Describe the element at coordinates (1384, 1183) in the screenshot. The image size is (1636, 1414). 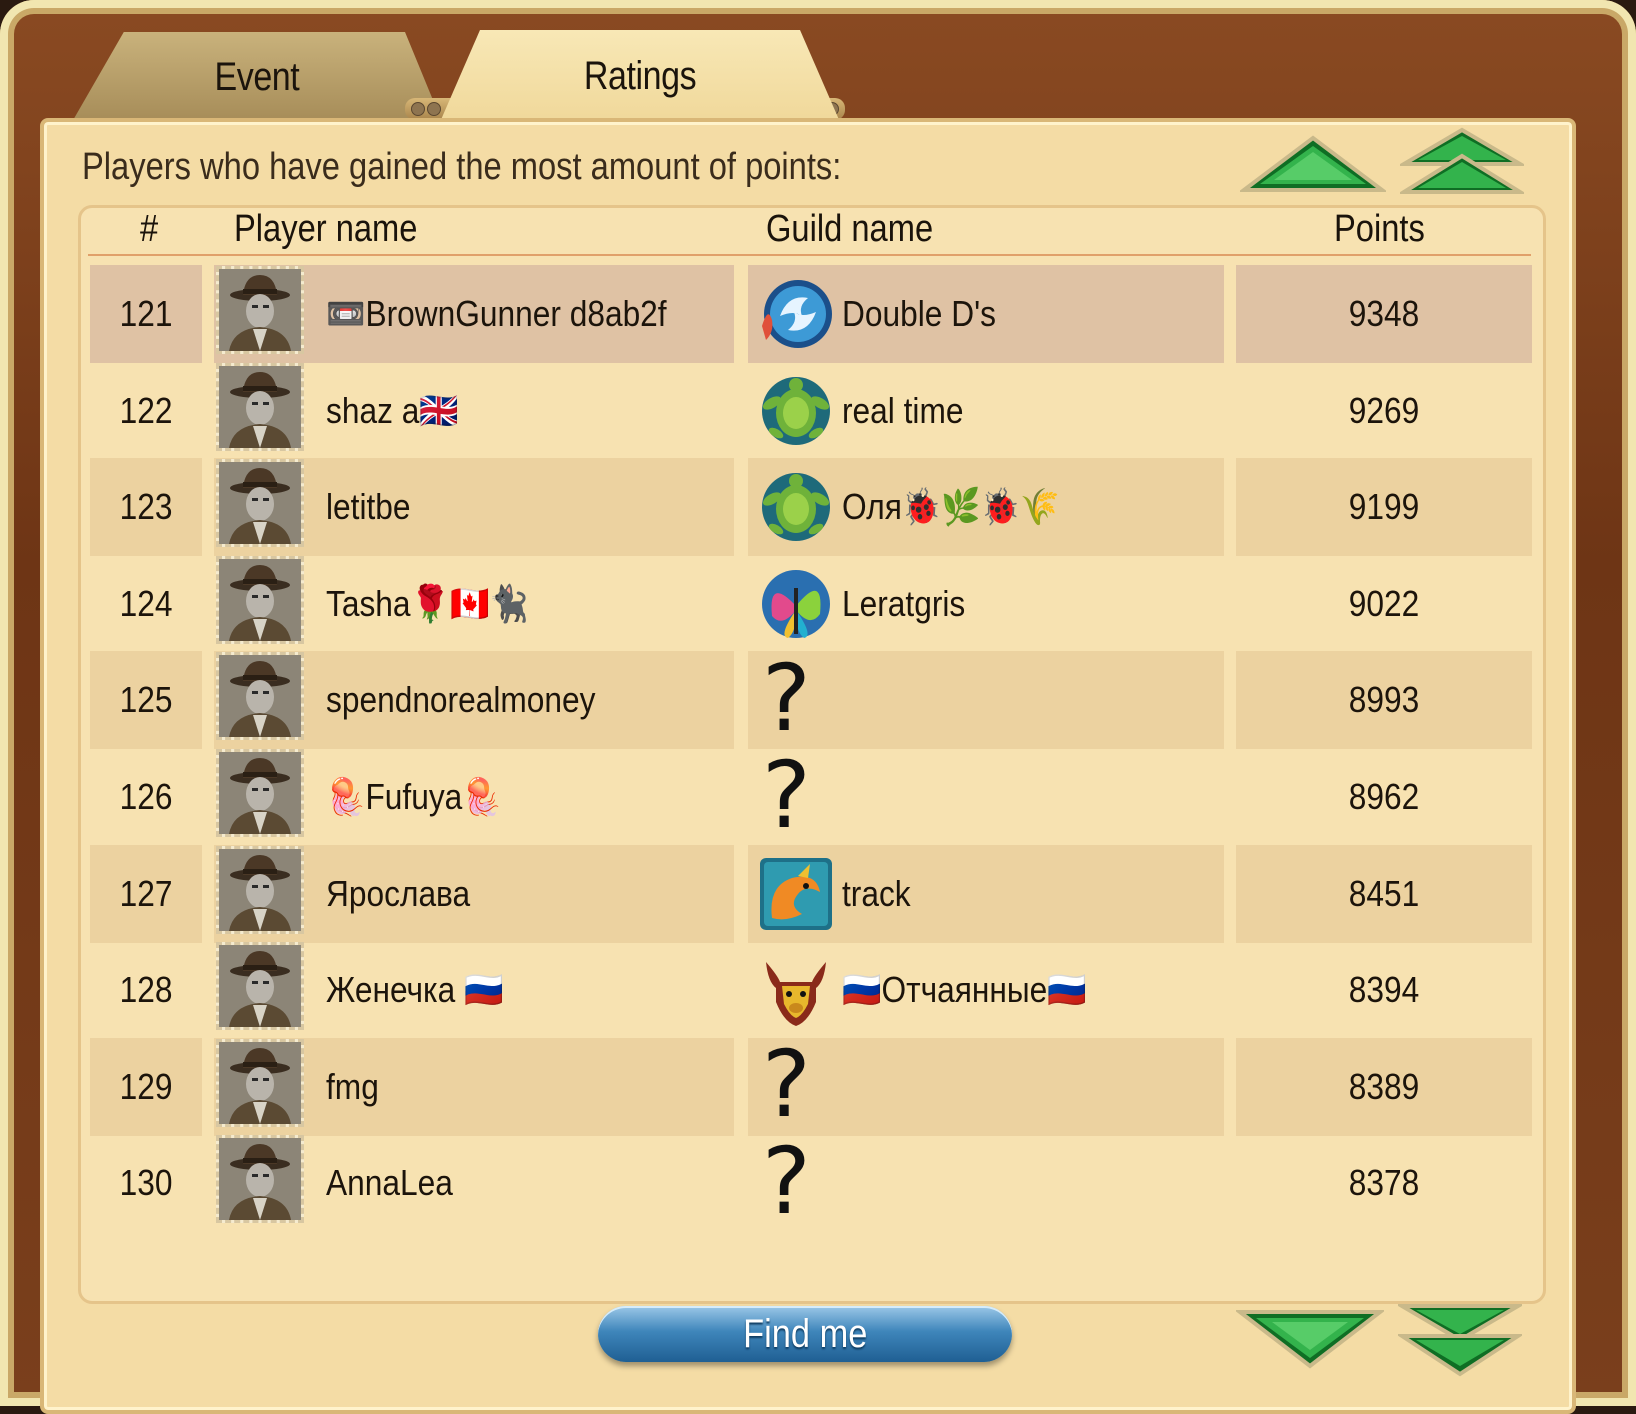
I see `points-cell: 8378` at that location.